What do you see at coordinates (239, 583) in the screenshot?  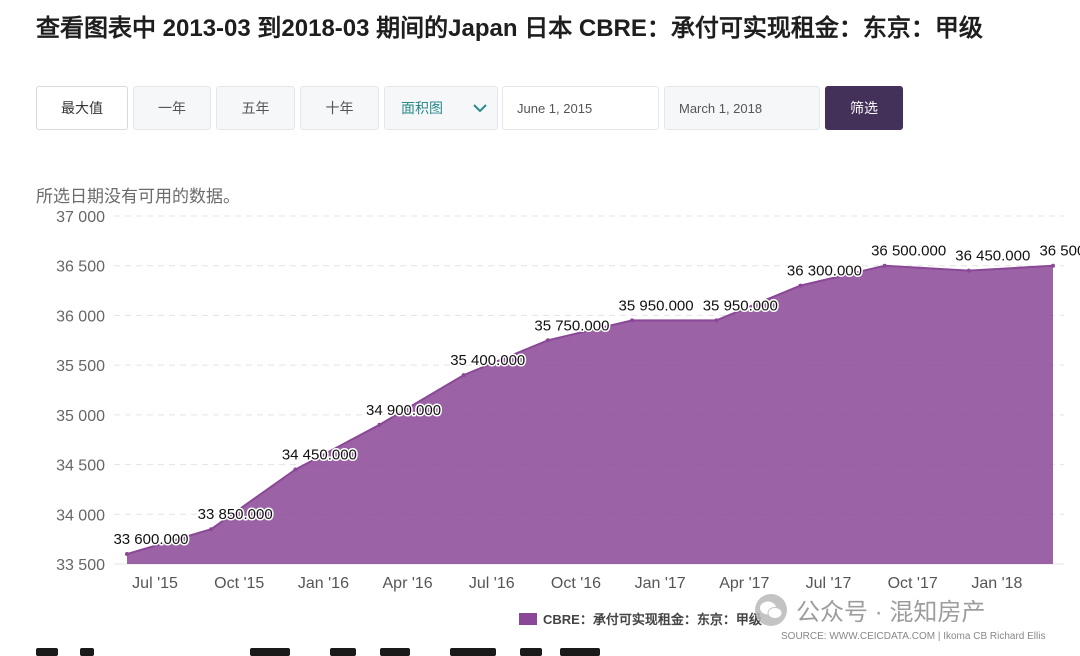 I see `x-tick-label: Oct '15` at bounding box center [239, 583].